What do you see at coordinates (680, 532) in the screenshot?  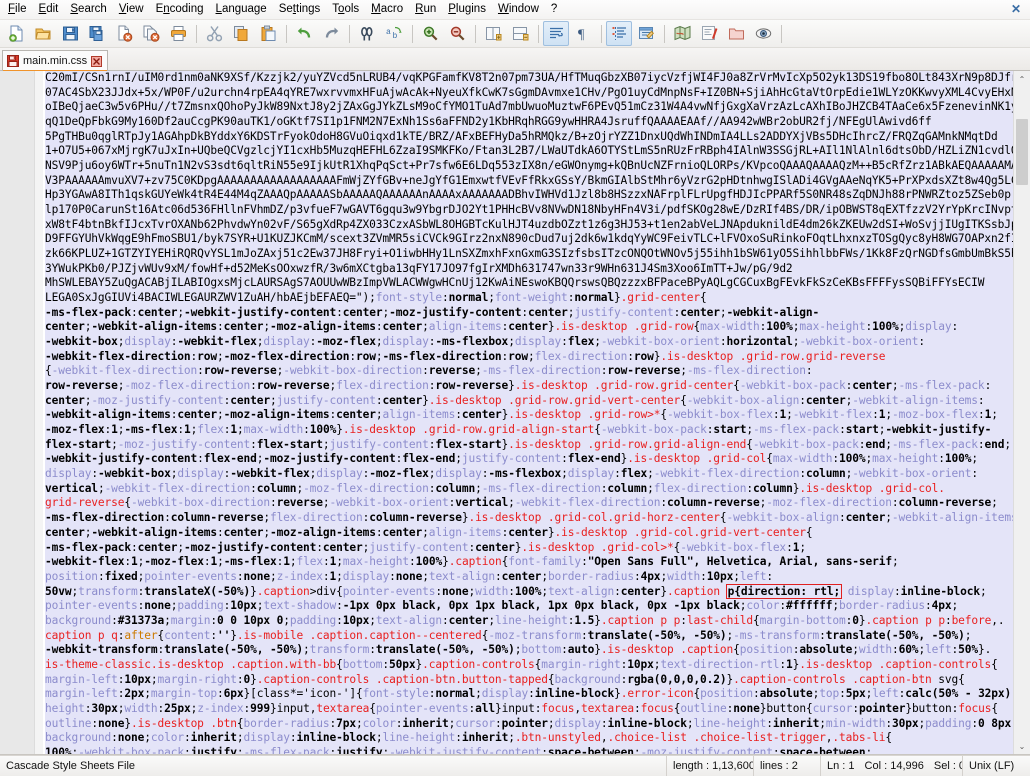 I see `code-token: .is-desktop .grid-col.grid-vert-center` at bounding box center [680, 532].